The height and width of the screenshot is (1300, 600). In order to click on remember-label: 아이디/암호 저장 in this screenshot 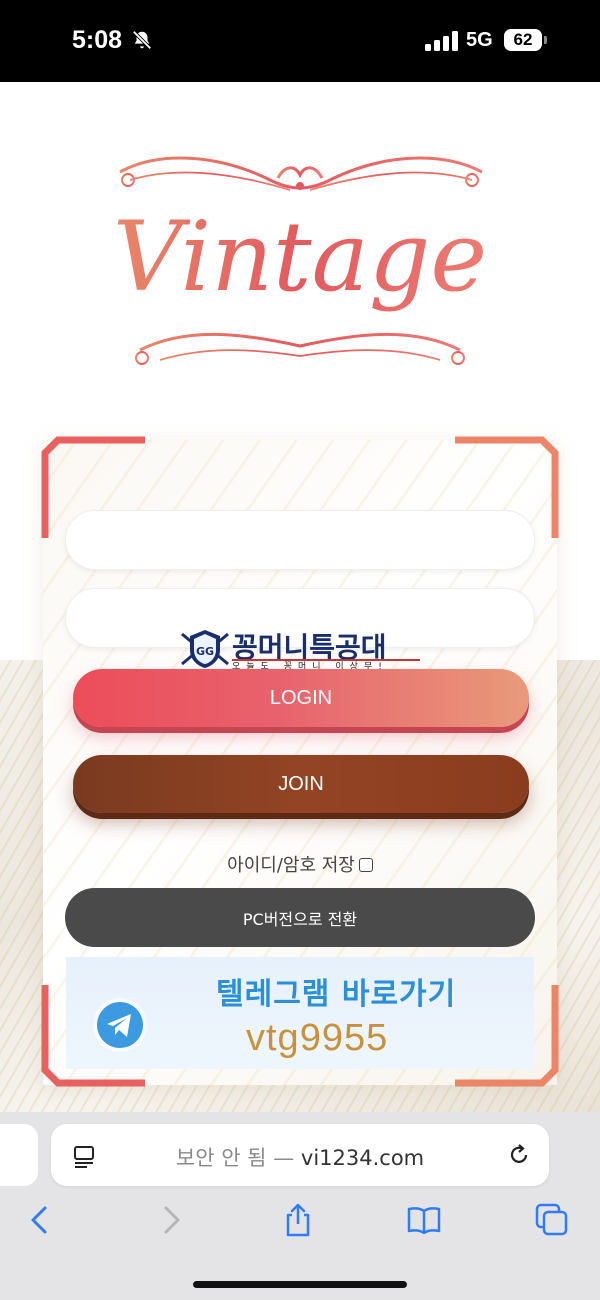, I will do `click(291, 865)`.